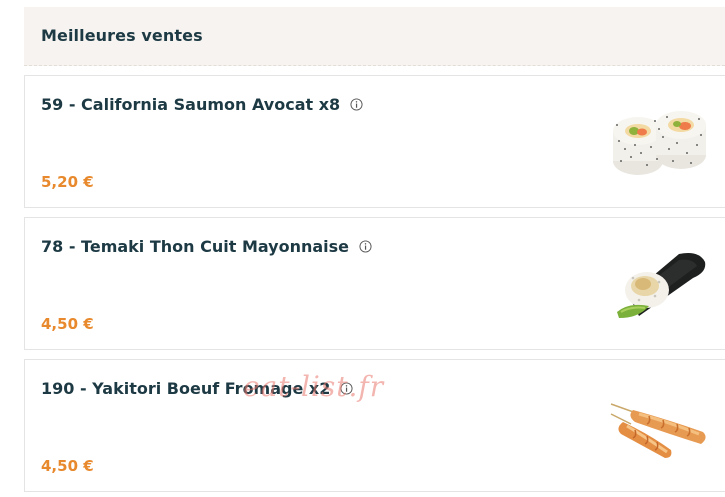 Image resolution: width=725 pixels, height=497 pixels. I want to click on product-name: 78 - Temaki Thon Cuit Mayonnaise, so click(206, 246).